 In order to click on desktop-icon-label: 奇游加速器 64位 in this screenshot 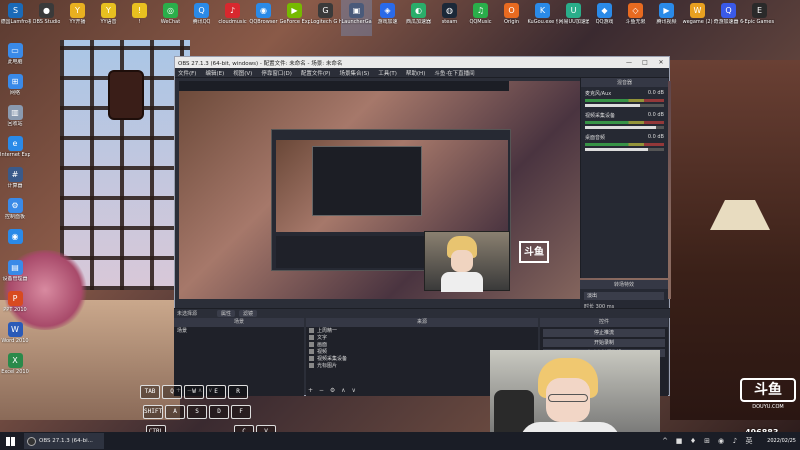, I will do `click(728, 22)`.